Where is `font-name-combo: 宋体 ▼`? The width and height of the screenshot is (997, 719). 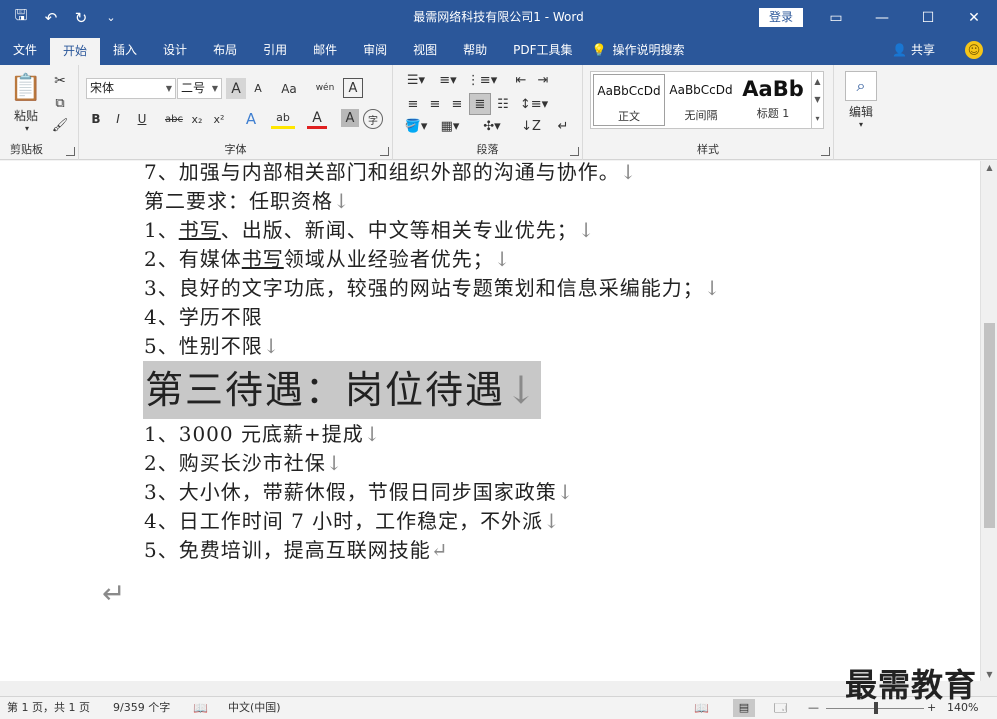
font-name-combo: 宋体 ▼ is located at coordinates (131, 88).